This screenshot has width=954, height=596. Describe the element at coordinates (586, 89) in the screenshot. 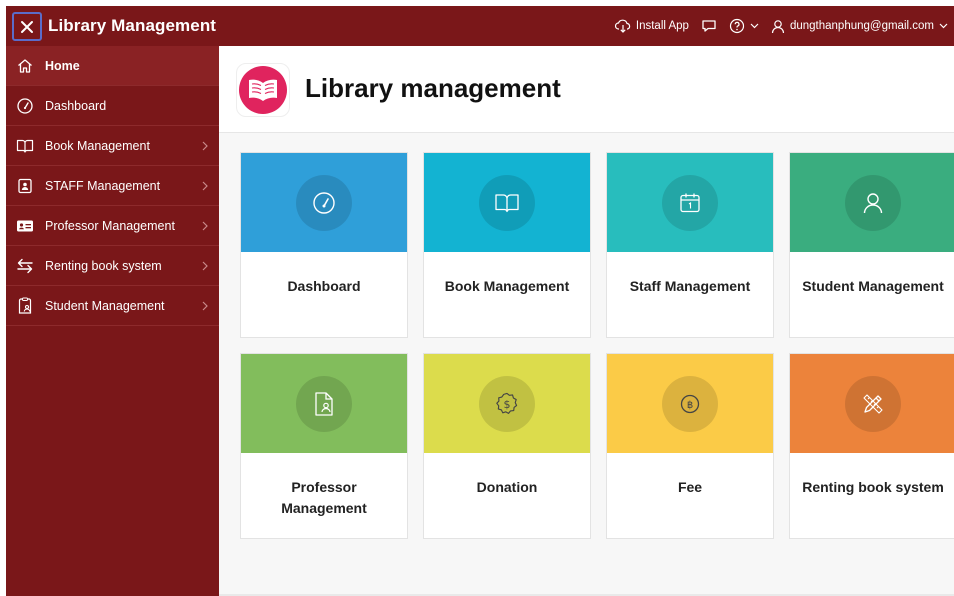

I see `page-header: Library management` at that location.